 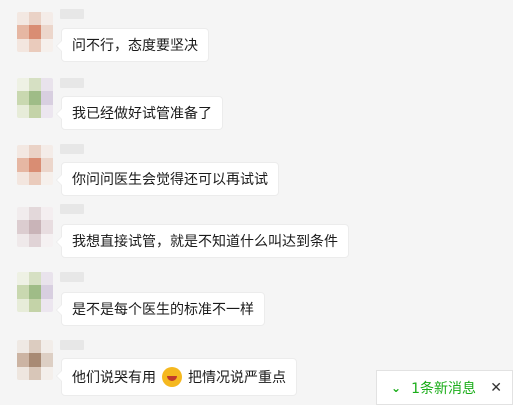 I want to click on chevron-down-icon: ⌄, so click(x=396, y=387).